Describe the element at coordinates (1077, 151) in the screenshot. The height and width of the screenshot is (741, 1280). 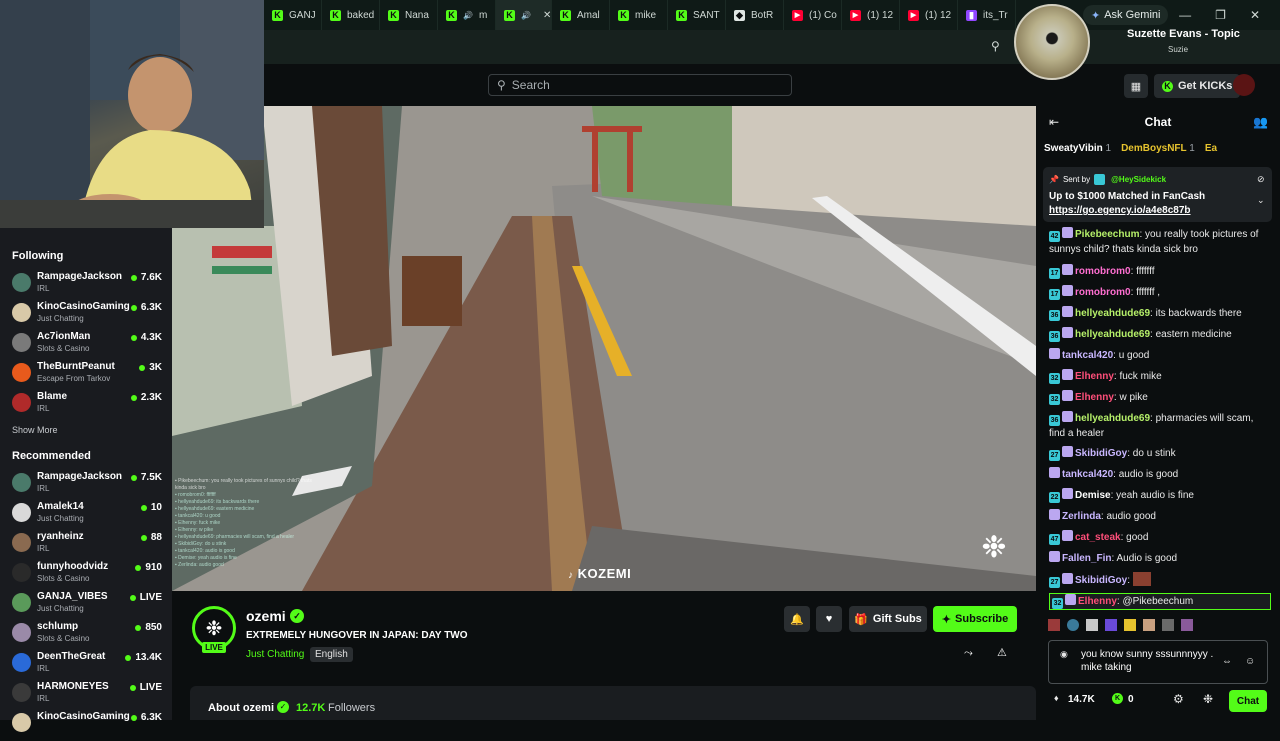
I see `top-gifter: SweatyVibin 1` at that location.